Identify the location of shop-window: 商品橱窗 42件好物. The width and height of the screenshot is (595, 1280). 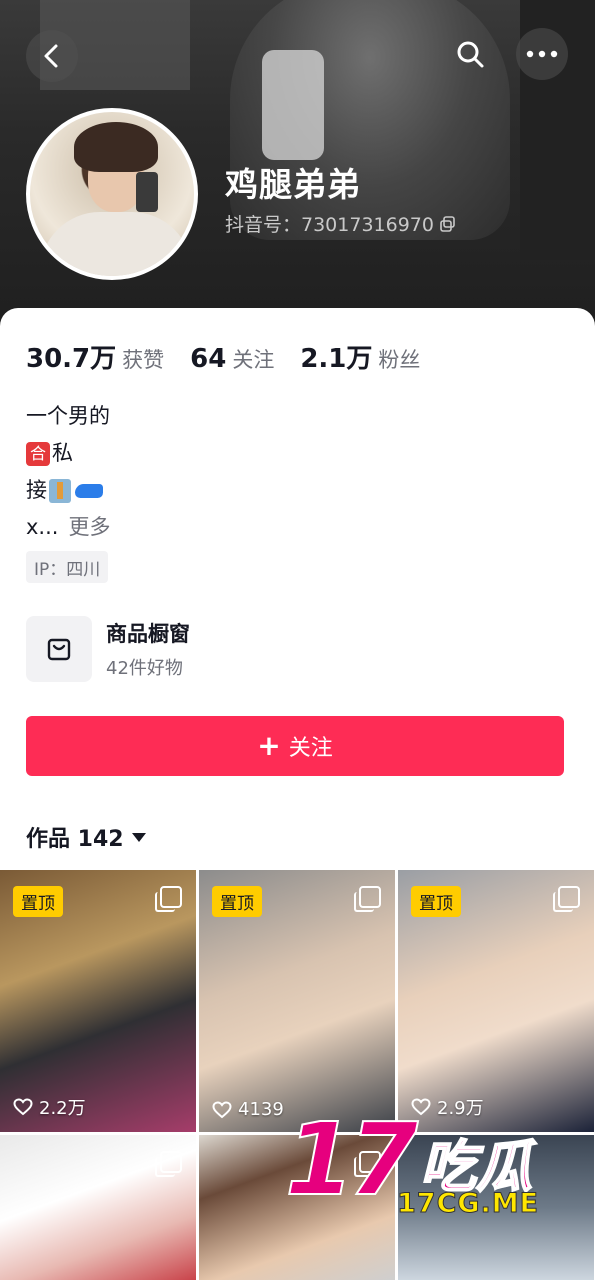
(108, 649).